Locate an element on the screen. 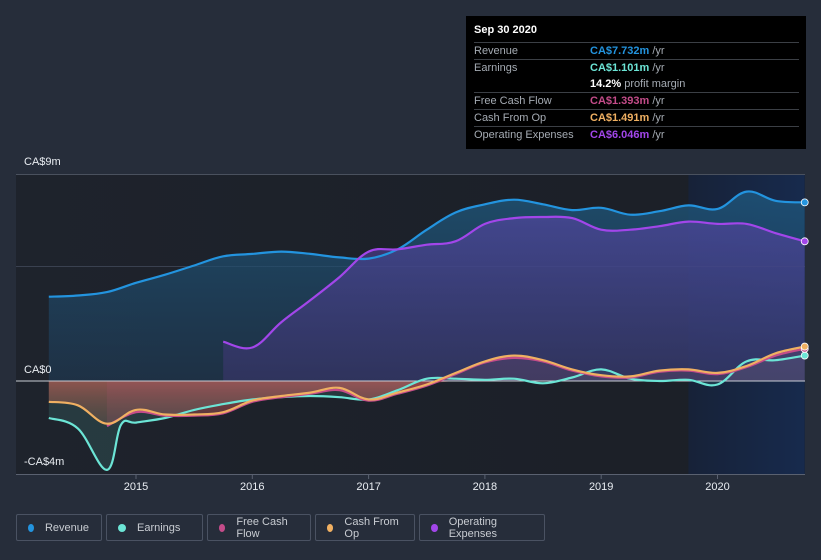  tooltip-row-cash-from-op: Cash From Op CA$1.491m /yr is located at coordinates (636, 117).